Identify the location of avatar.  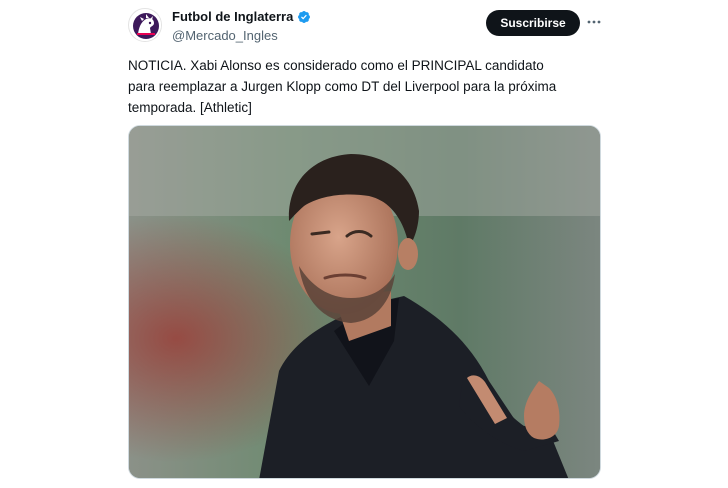
(145, 25).